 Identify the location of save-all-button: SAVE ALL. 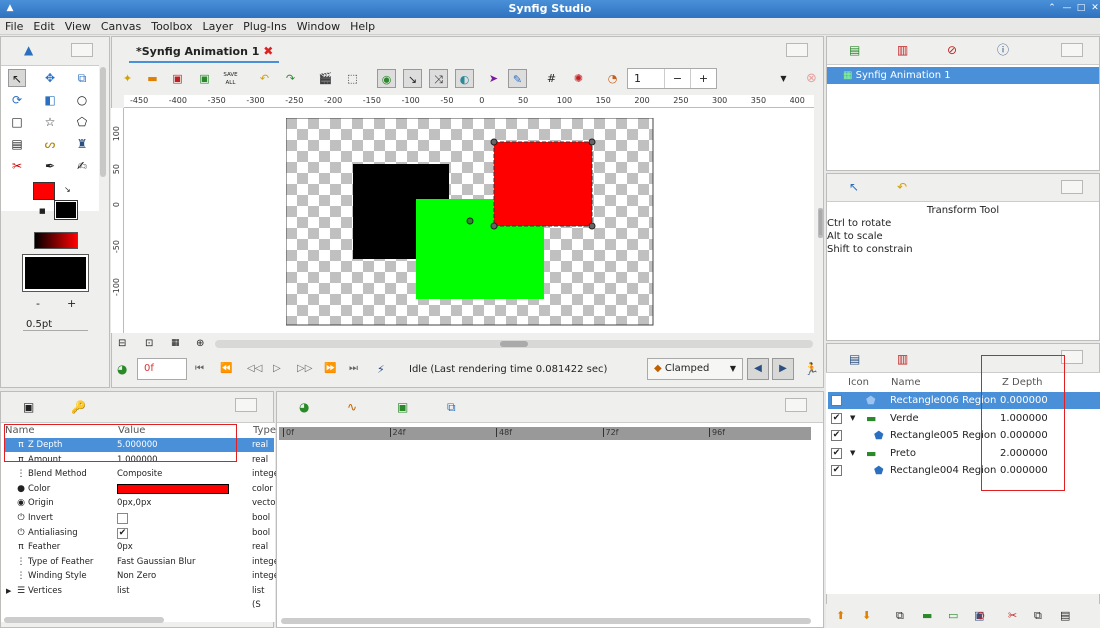
(230, 78).